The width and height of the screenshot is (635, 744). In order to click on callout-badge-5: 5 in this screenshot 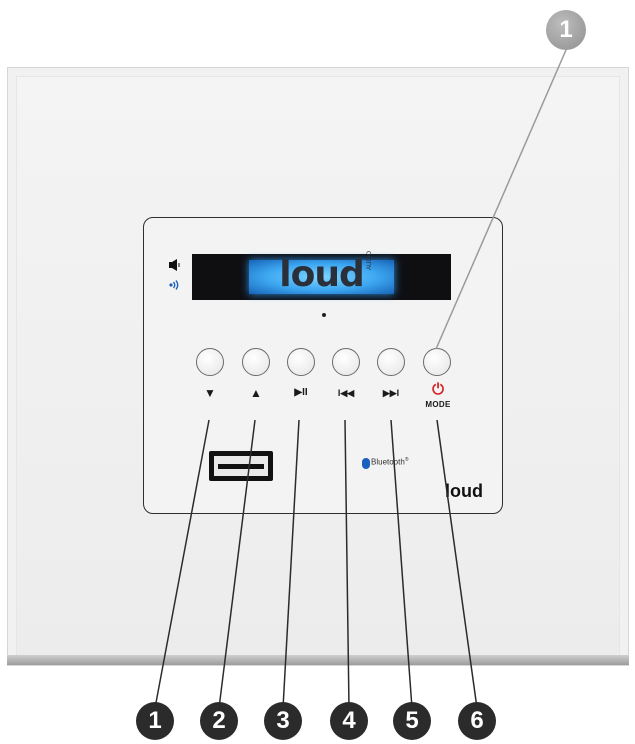, I will do `click(412, 721)`.